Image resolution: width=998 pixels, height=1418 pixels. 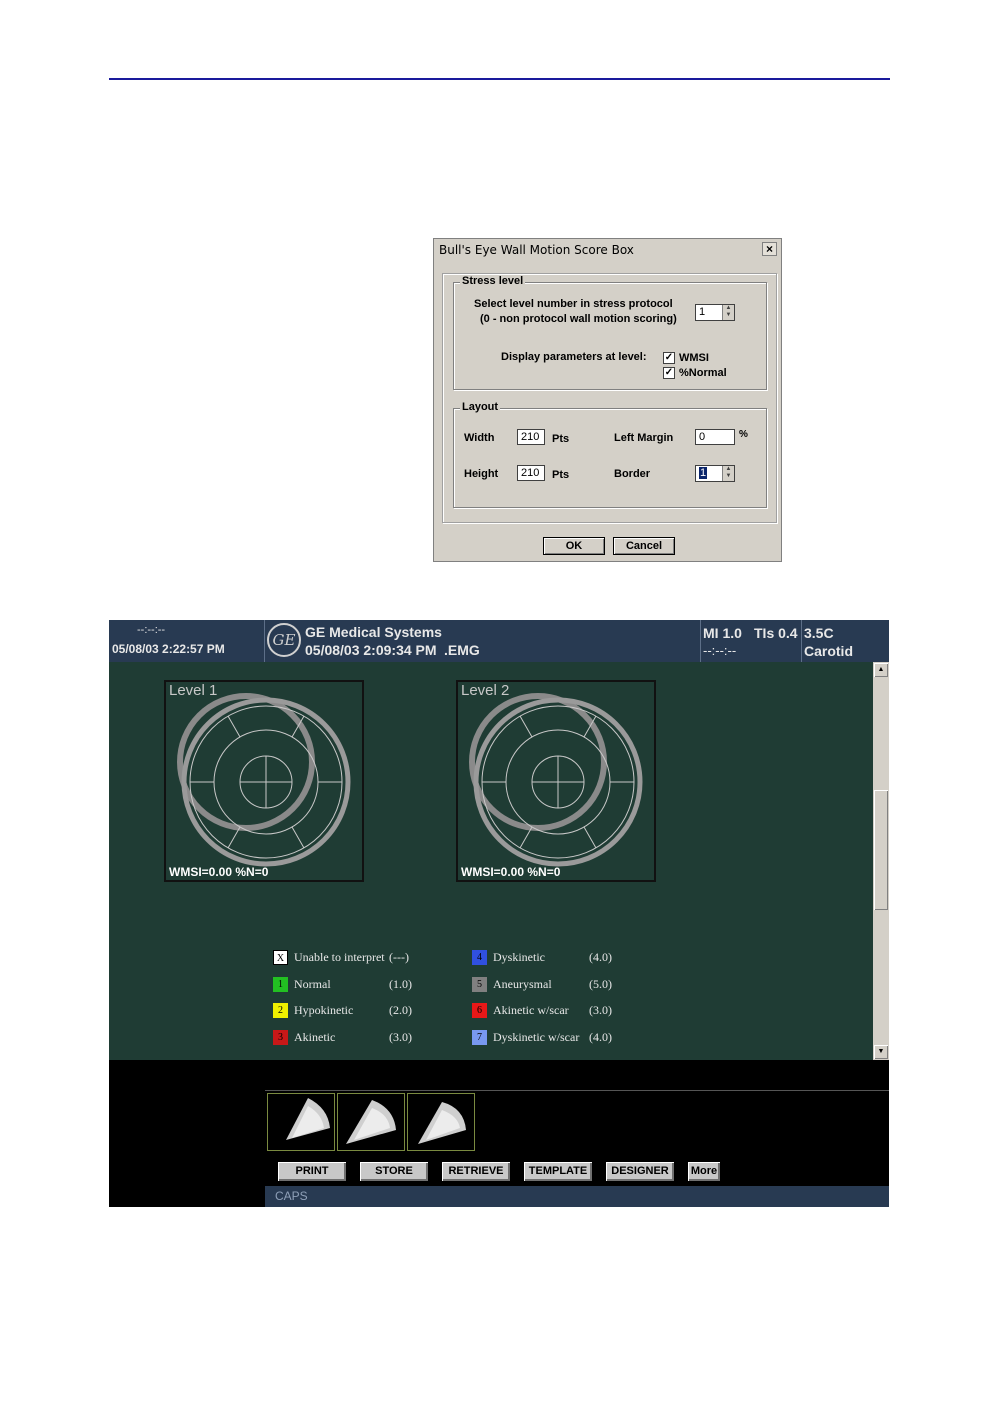 I want to click on legend-swatch: 5, so click(x=479, y=984).